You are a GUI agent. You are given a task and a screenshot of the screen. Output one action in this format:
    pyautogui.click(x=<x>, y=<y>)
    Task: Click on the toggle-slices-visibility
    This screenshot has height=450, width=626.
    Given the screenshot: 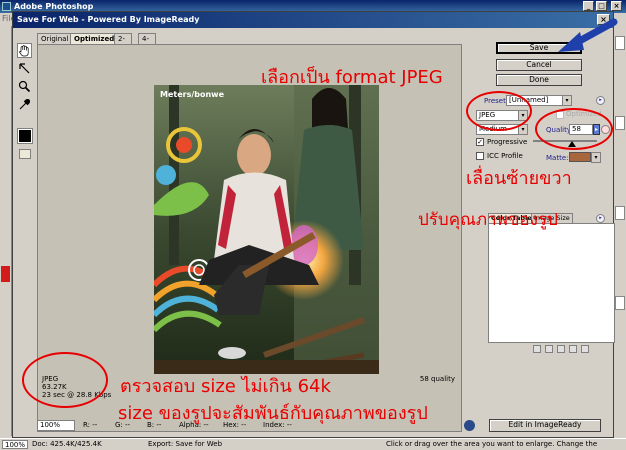 What is the action you would take?
    pyautogui.click(x=25, y=154)
    